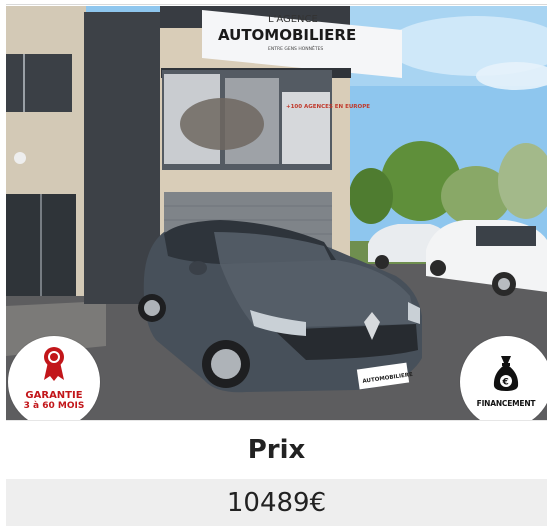  What do you see at coordinates (506, 373) in the screenshot?
I see `money-bag-euro-icon: €` at bounding box center [506, 373].